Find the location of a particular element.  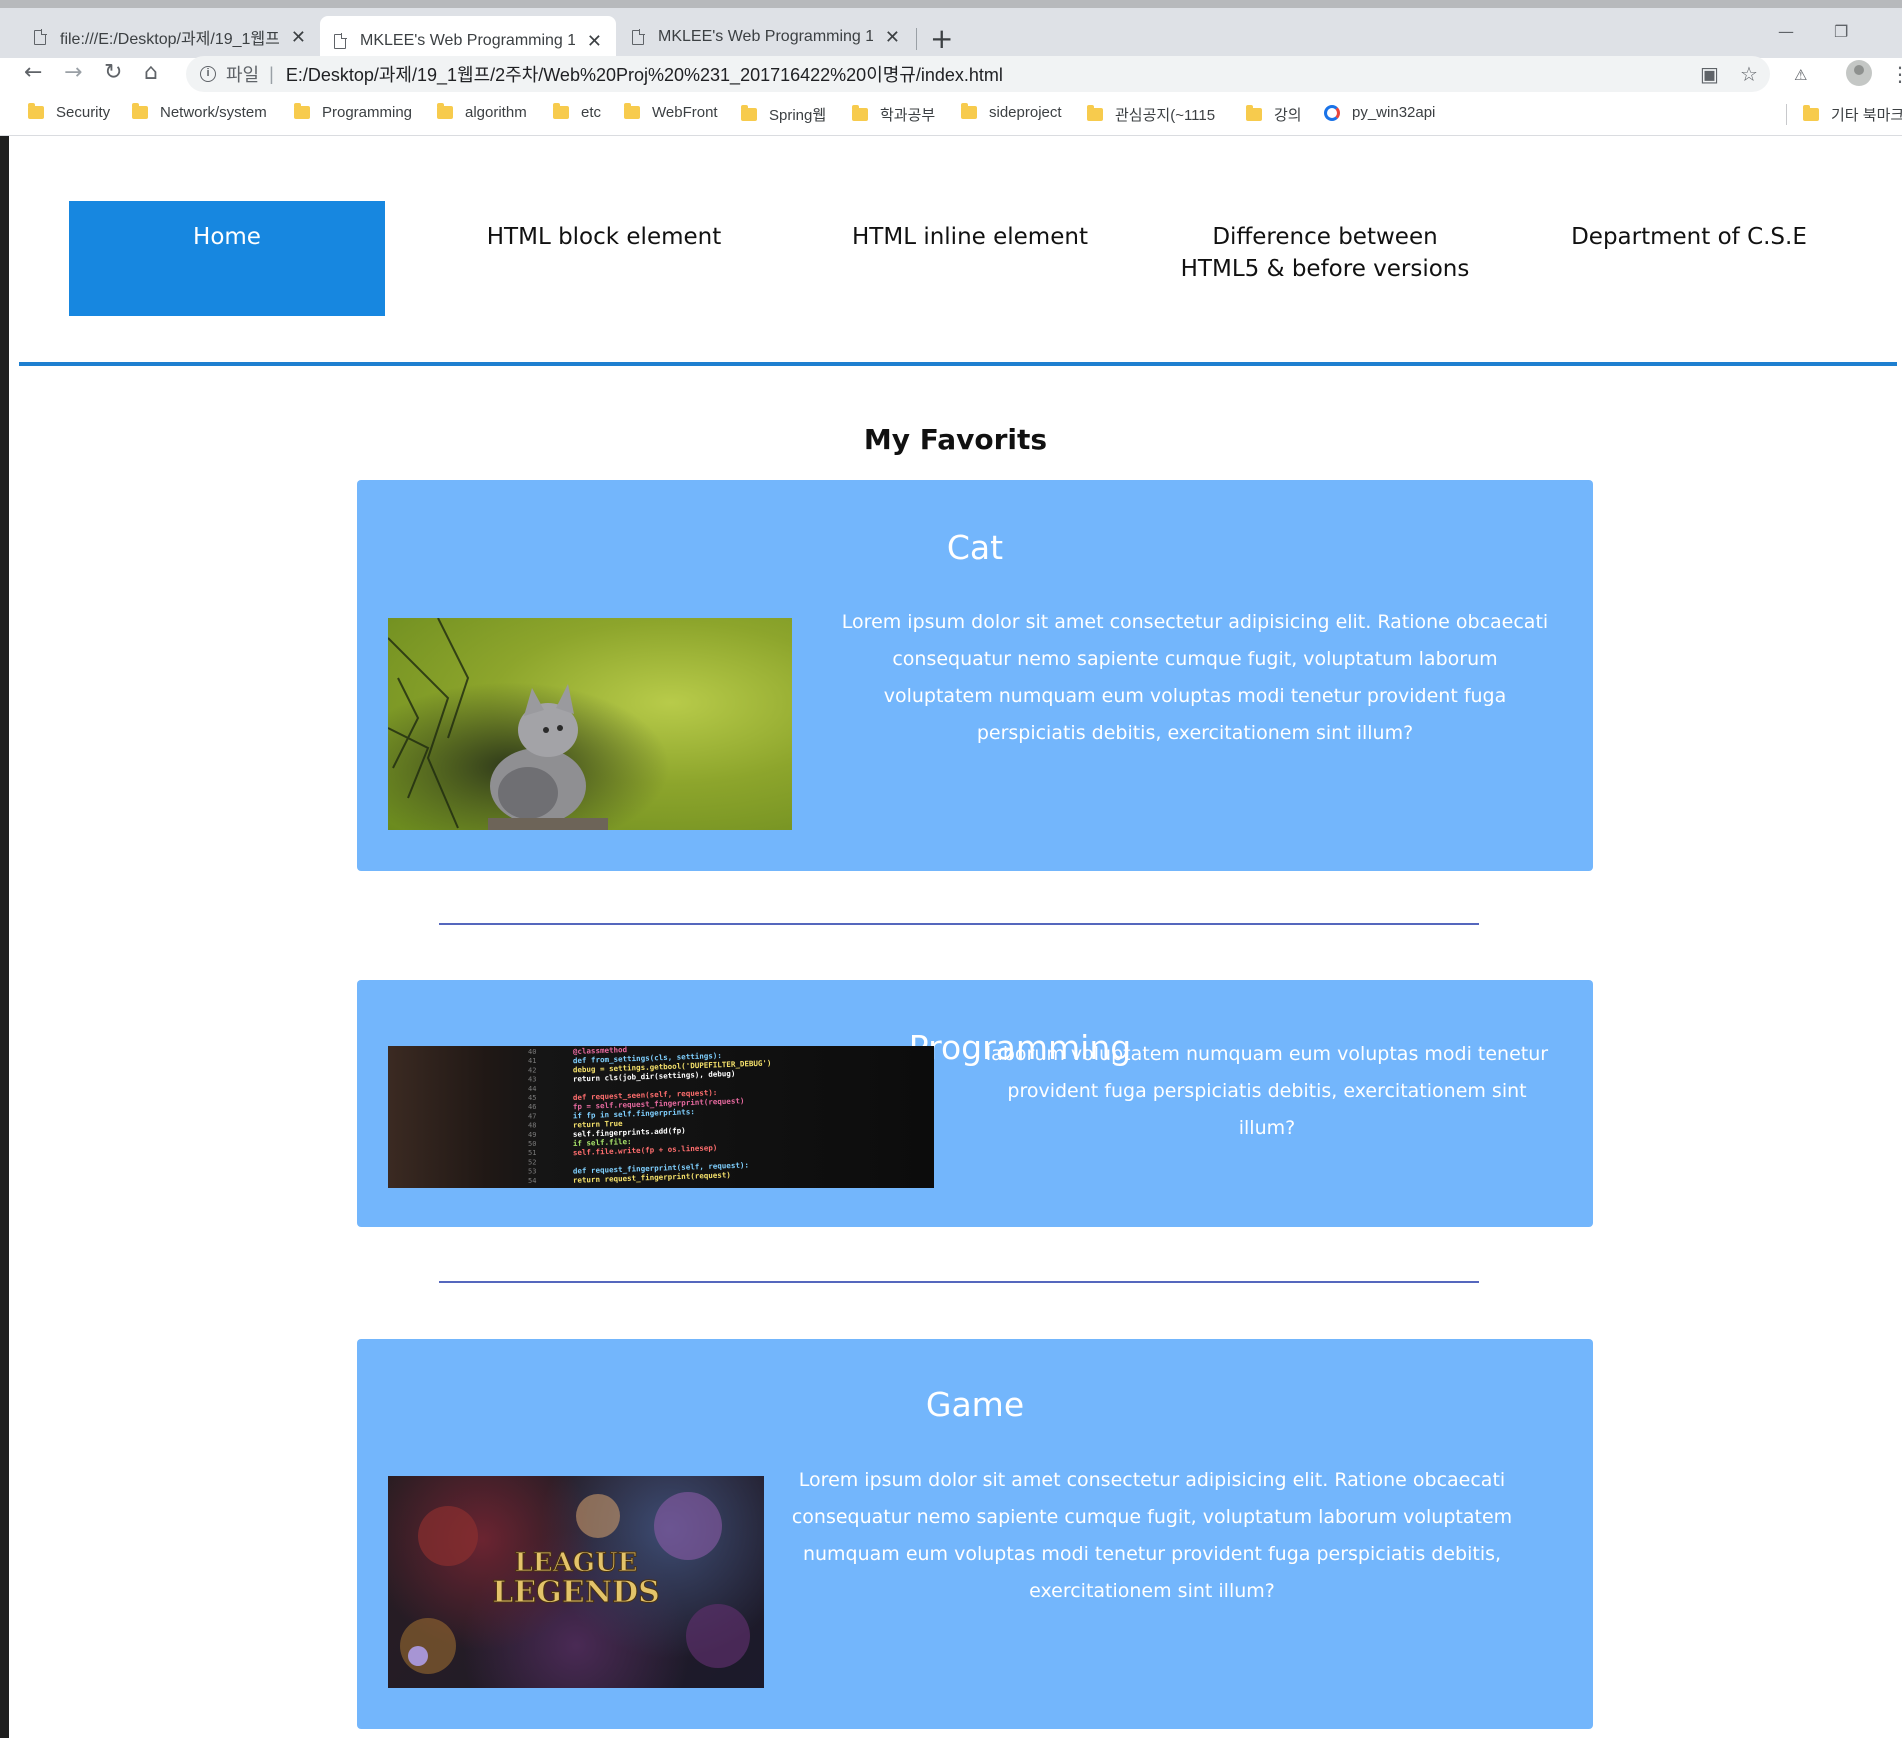

bookmark-webfront: WebFront is located at coordinates (671, 112).